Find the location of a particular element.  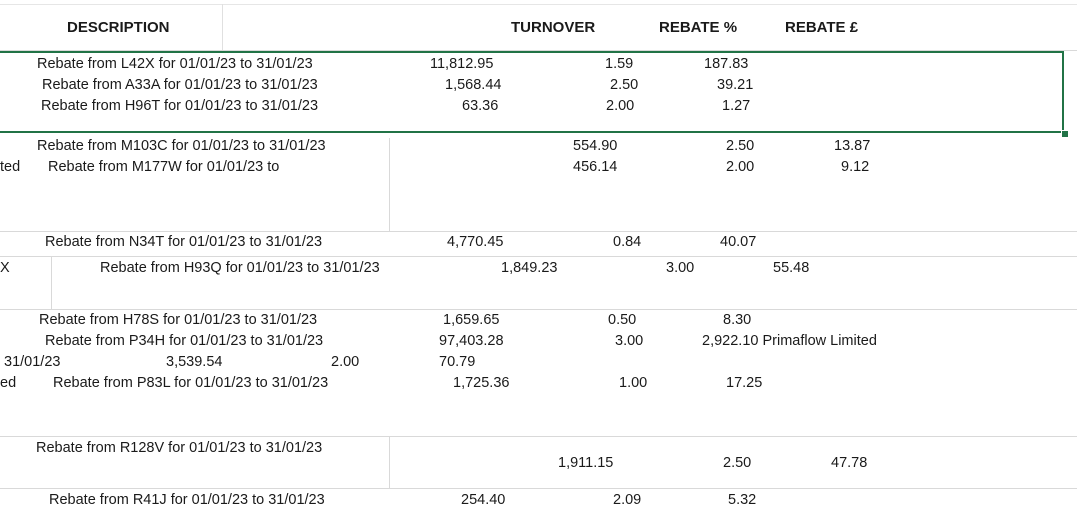

cell-rebate-amount: 9.12 is located at coordinates (855, 167).